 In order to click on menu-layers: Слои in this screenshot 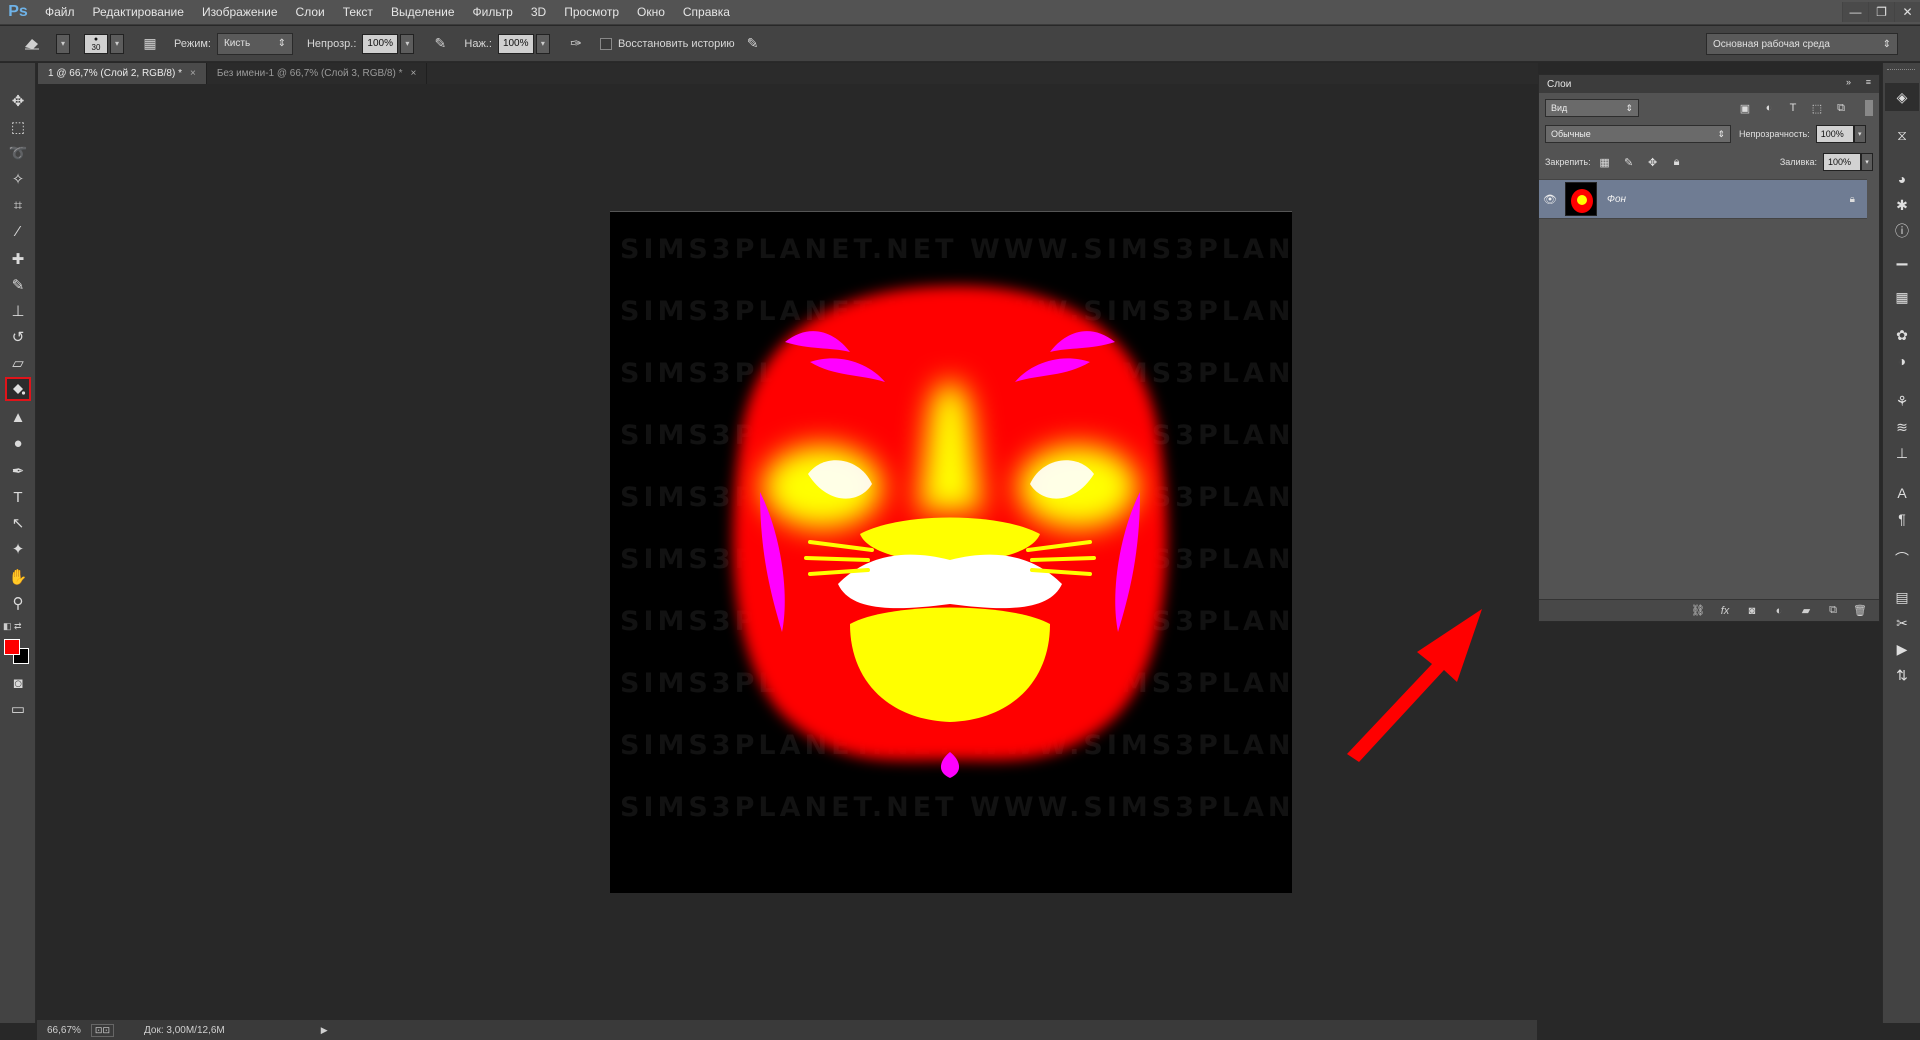, I will do `click(310, 12)`.